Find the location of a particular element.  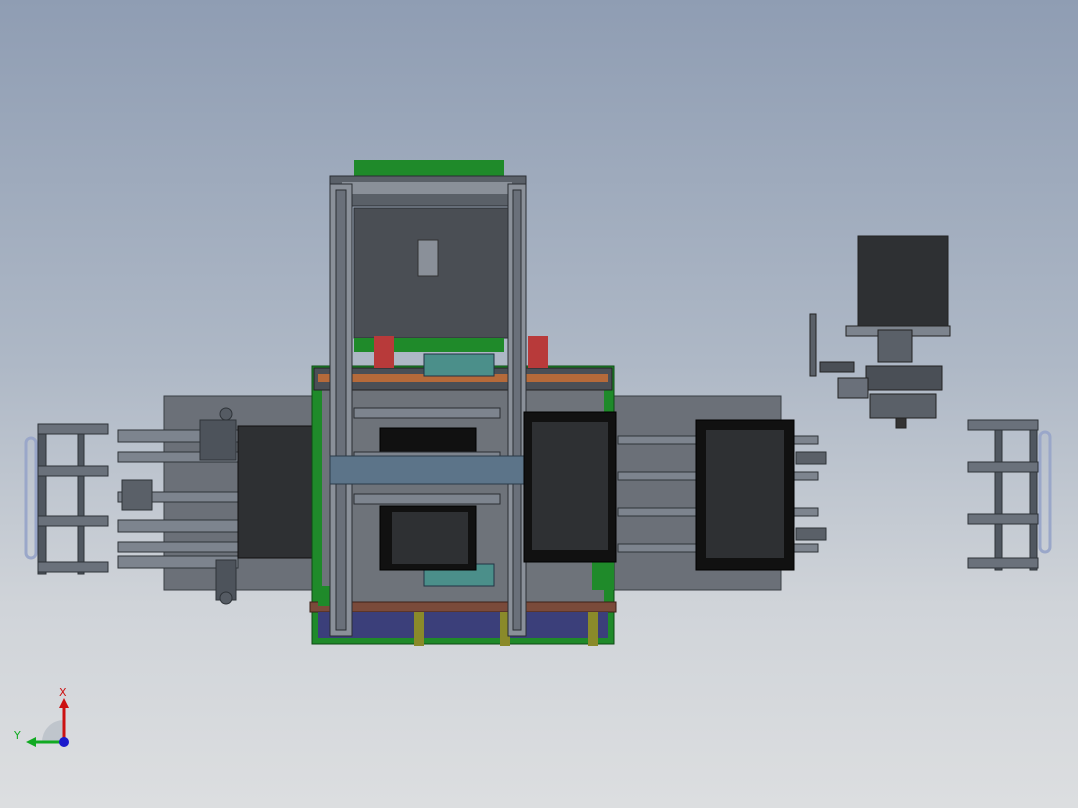

z-axis-dot is located at coordinates (64, 742).